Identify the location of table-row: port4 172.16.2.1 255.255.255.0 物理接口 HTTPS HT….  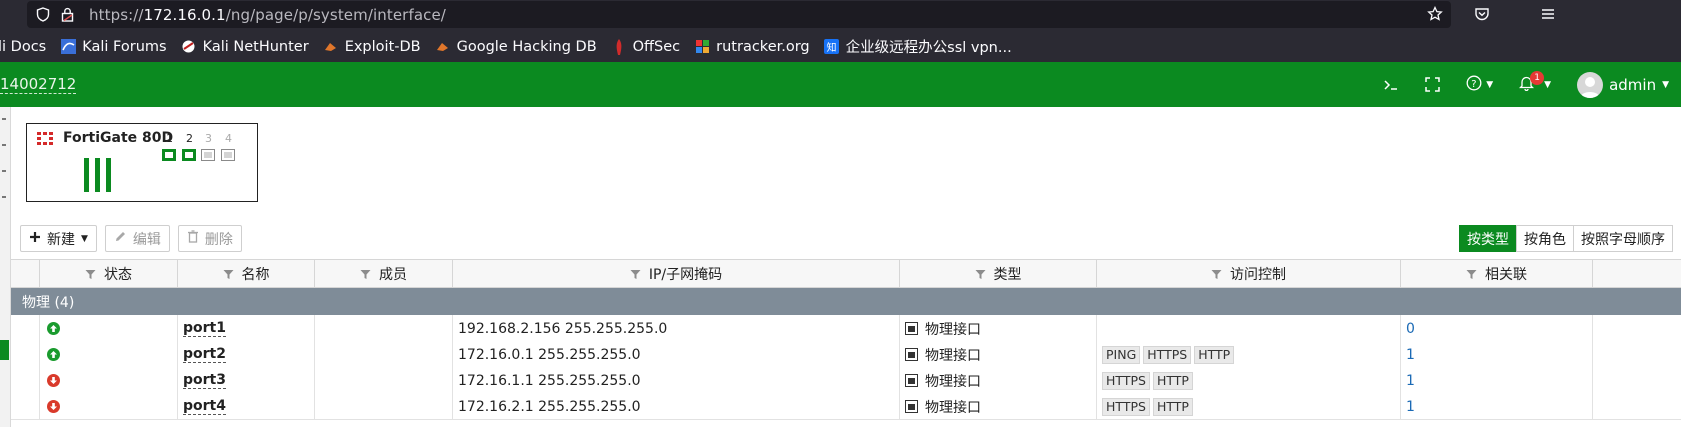
(846, 406).